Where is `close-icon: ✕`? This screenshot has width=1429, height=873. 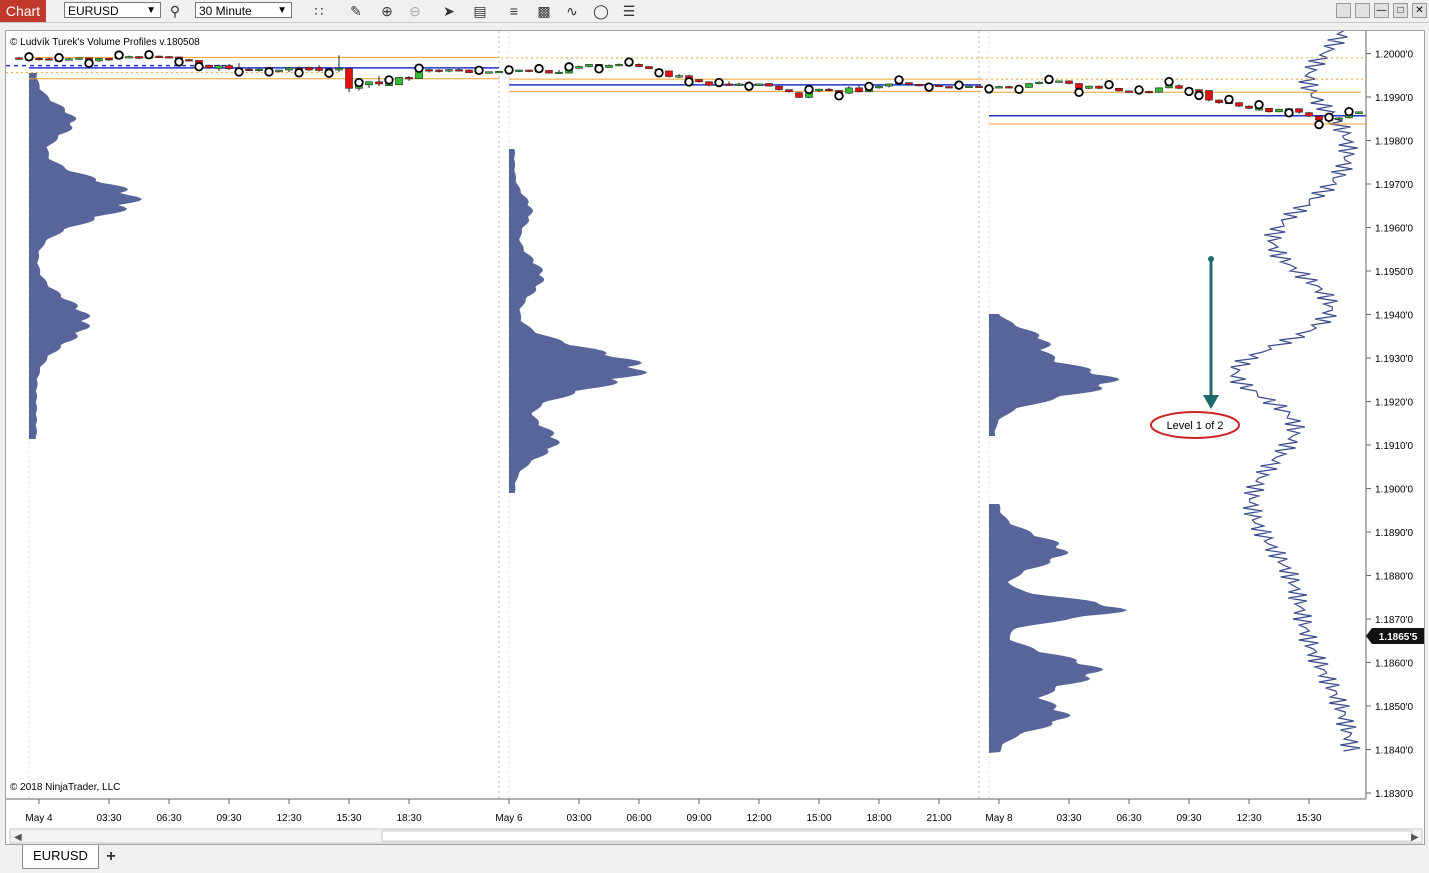 close-icon: ✕ is located at coordinates (1419, 10).